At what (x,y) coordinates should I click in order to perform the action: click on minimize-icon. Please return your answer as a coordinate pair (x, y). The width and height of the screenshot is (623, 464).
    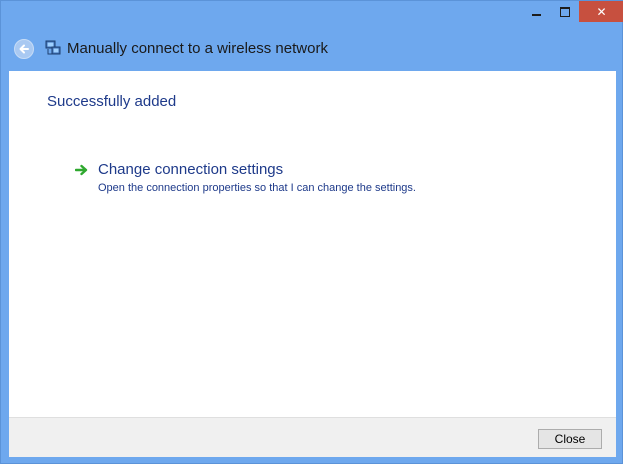
    Looking at the image, I should click on (536, 14).